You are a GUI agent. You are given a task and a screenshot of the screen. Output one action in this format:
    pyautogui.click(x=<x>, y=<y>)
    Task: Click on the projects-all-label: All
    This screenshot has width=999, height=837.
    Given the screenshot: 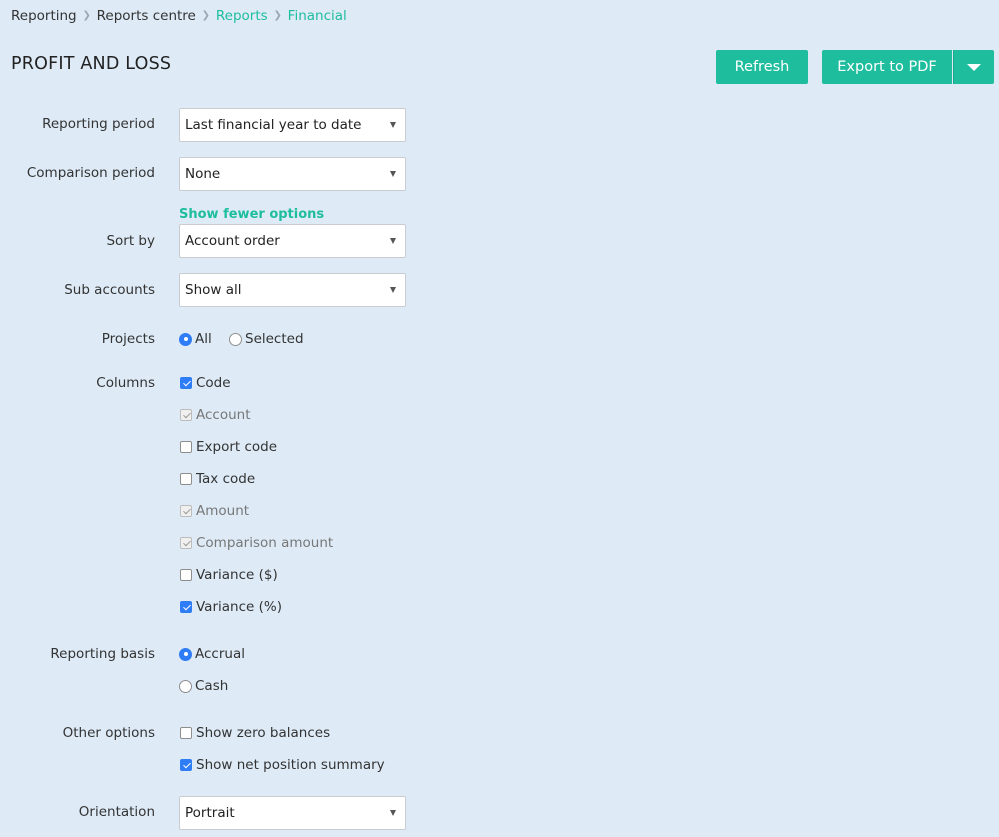 What is the action you would take?
    pyautogui.click(x=203, y=339)
    